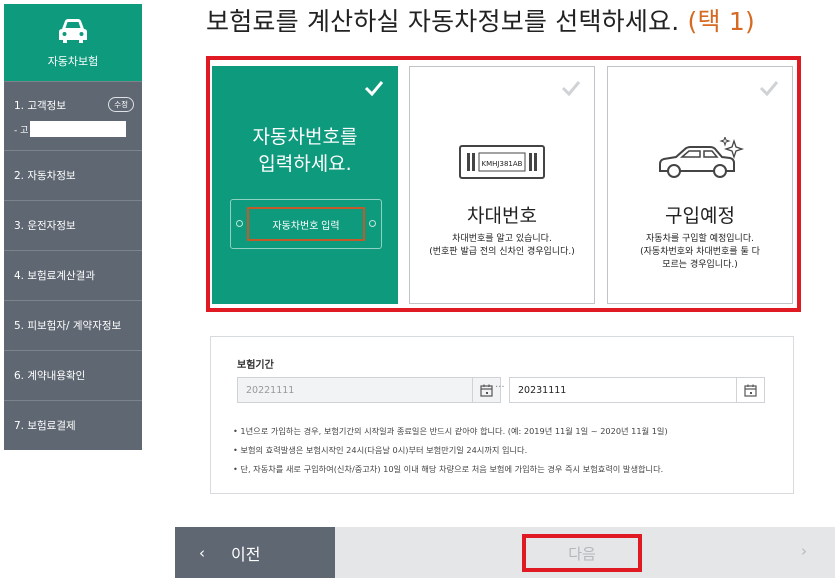 The width and height of the screenshot is (835, 583). What do you see at coordinates (50, 376) in the screenshot?
I see `sidebar-item-label: 6. 계약내용확인` at bounding box center [50, 376].